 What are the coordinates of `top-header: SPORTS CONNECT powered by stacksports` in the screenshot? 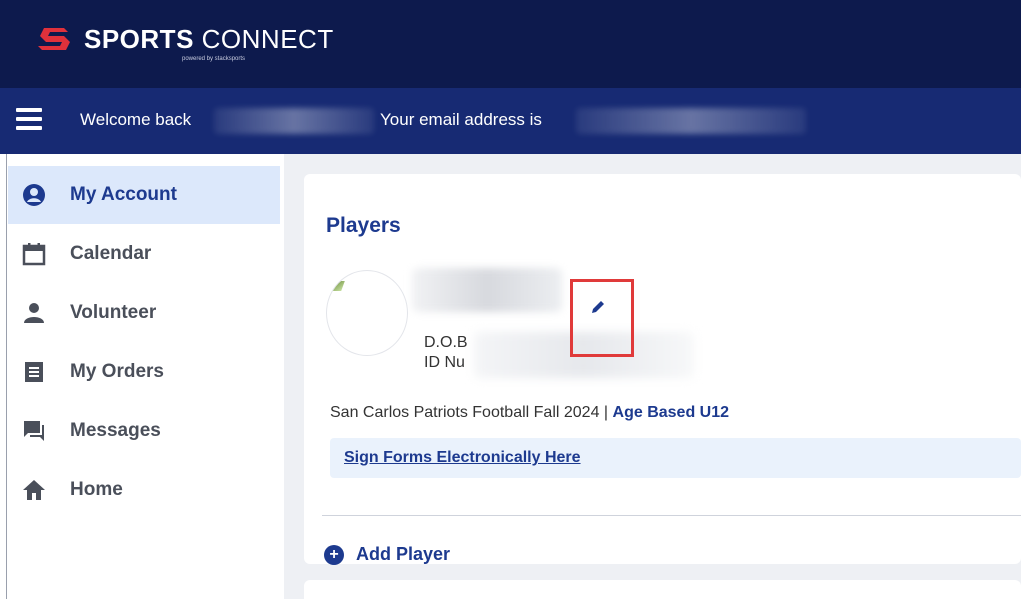 It's located at (510, 44).